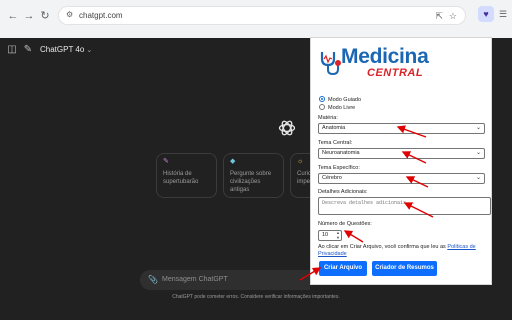 The image size is (512, 320). I want to click on message-composer: 📎 Mensagem ChatGPT, so click(225, 280).